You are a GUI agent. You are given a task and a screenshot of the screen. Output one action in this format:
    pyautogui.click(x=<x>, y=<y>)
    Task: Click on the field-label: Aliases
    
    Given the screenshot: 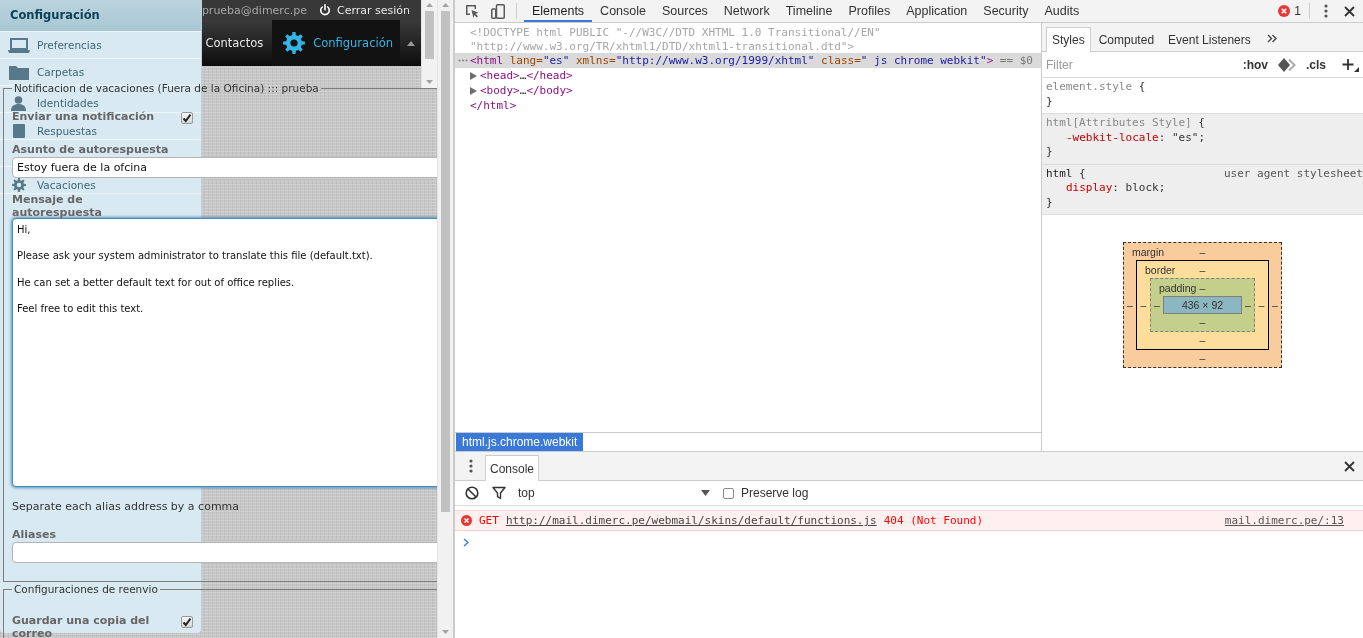 What is the action you would take?
    pyautogui.click(x=35, y=534)
    